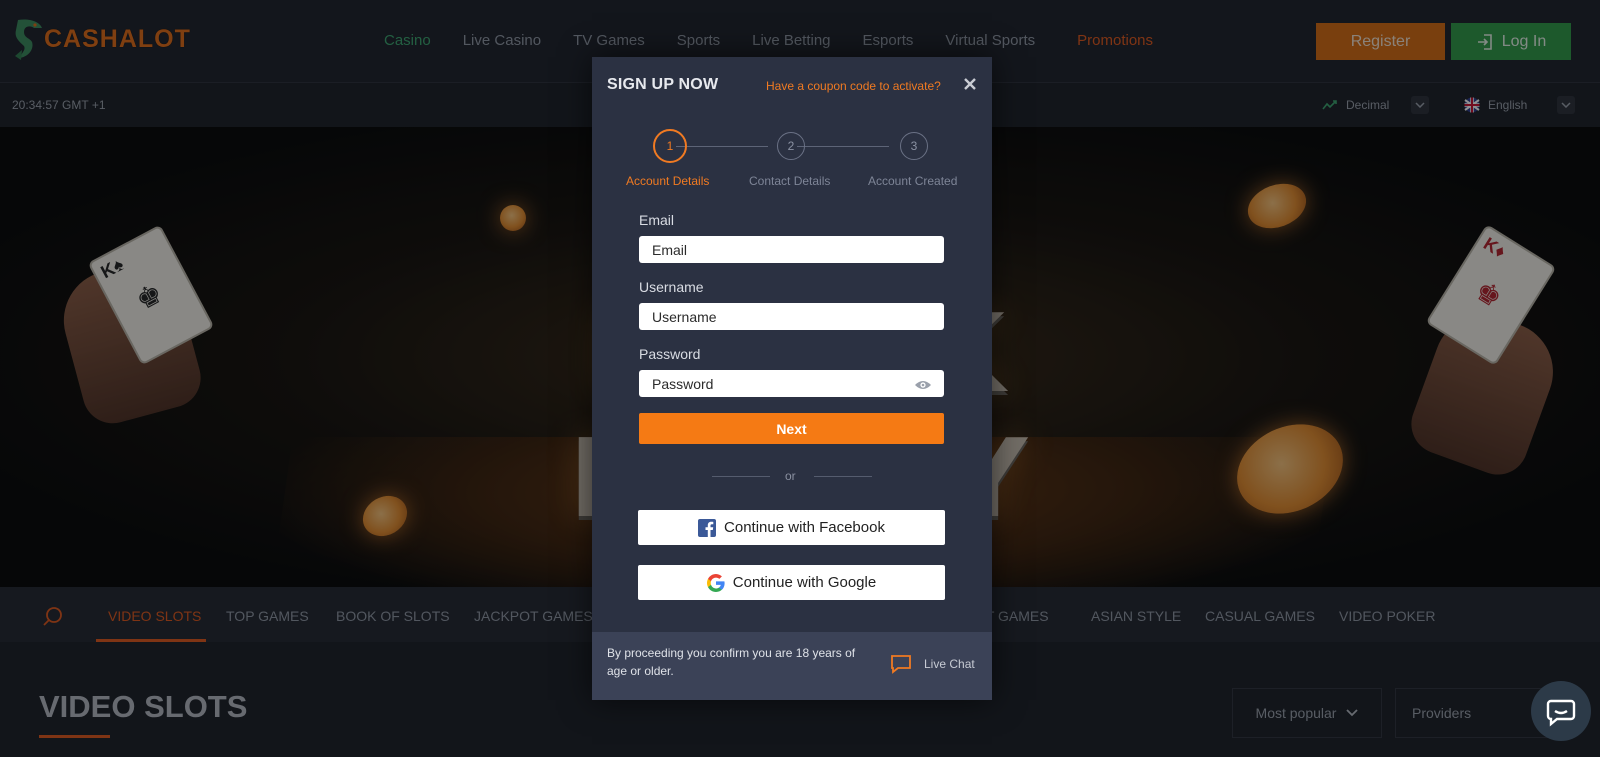 This screenshot has height=757, width=1600. I want to click on step-1-label: Account Details, so click(668, 181).